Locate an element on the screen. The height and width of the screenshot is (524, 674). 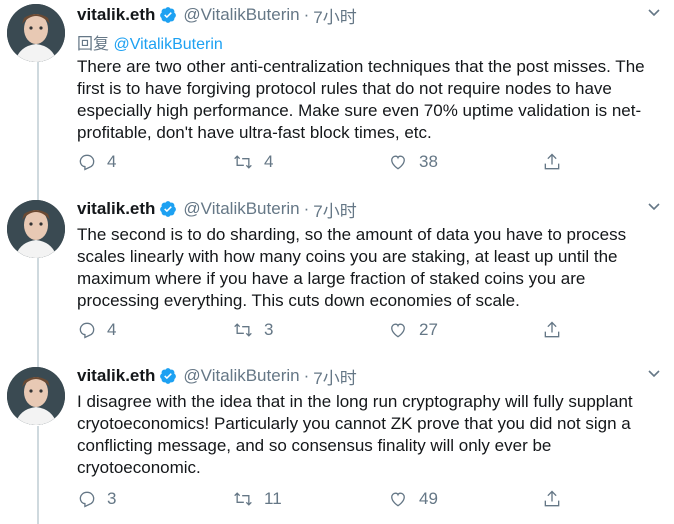
retweet-count: 4 is located at coordinates (269, 161).